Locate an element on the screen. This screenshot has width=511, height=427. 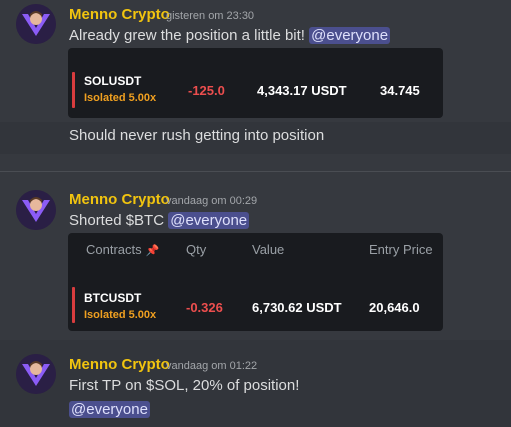
position-value: 6,730.62 USDT is located at coordinates (297, 307).